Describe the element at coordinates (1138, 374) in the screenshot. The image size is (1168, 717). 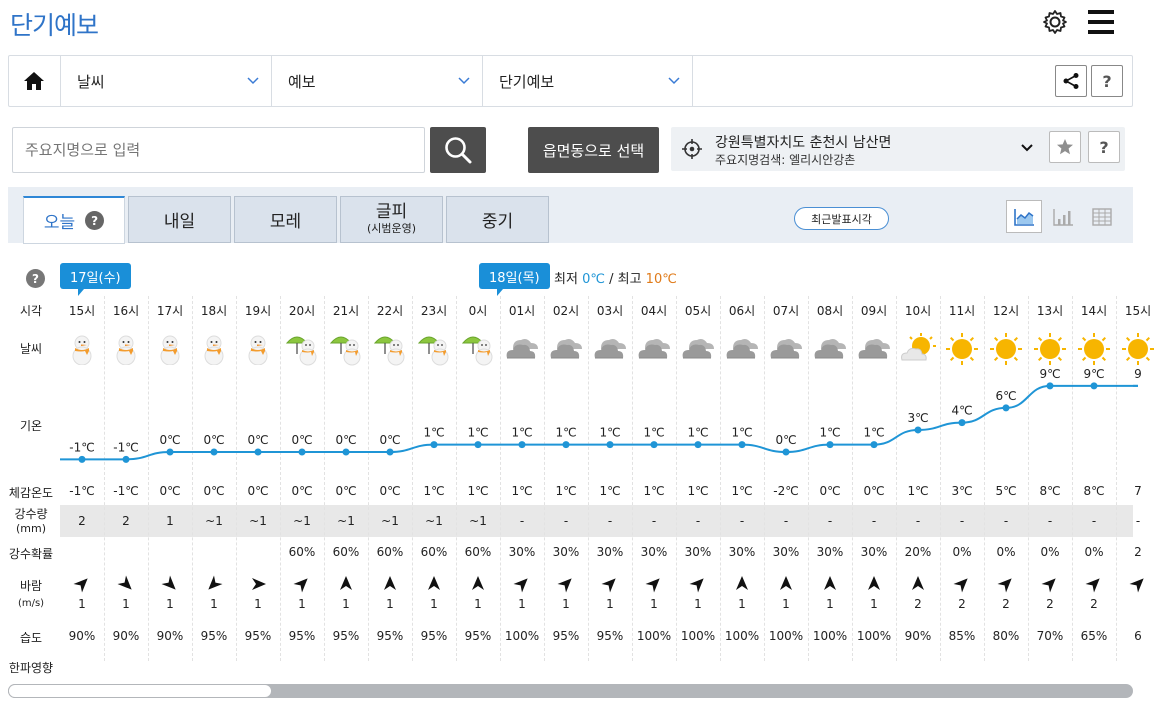
I see `temp-label: 9` at that location.